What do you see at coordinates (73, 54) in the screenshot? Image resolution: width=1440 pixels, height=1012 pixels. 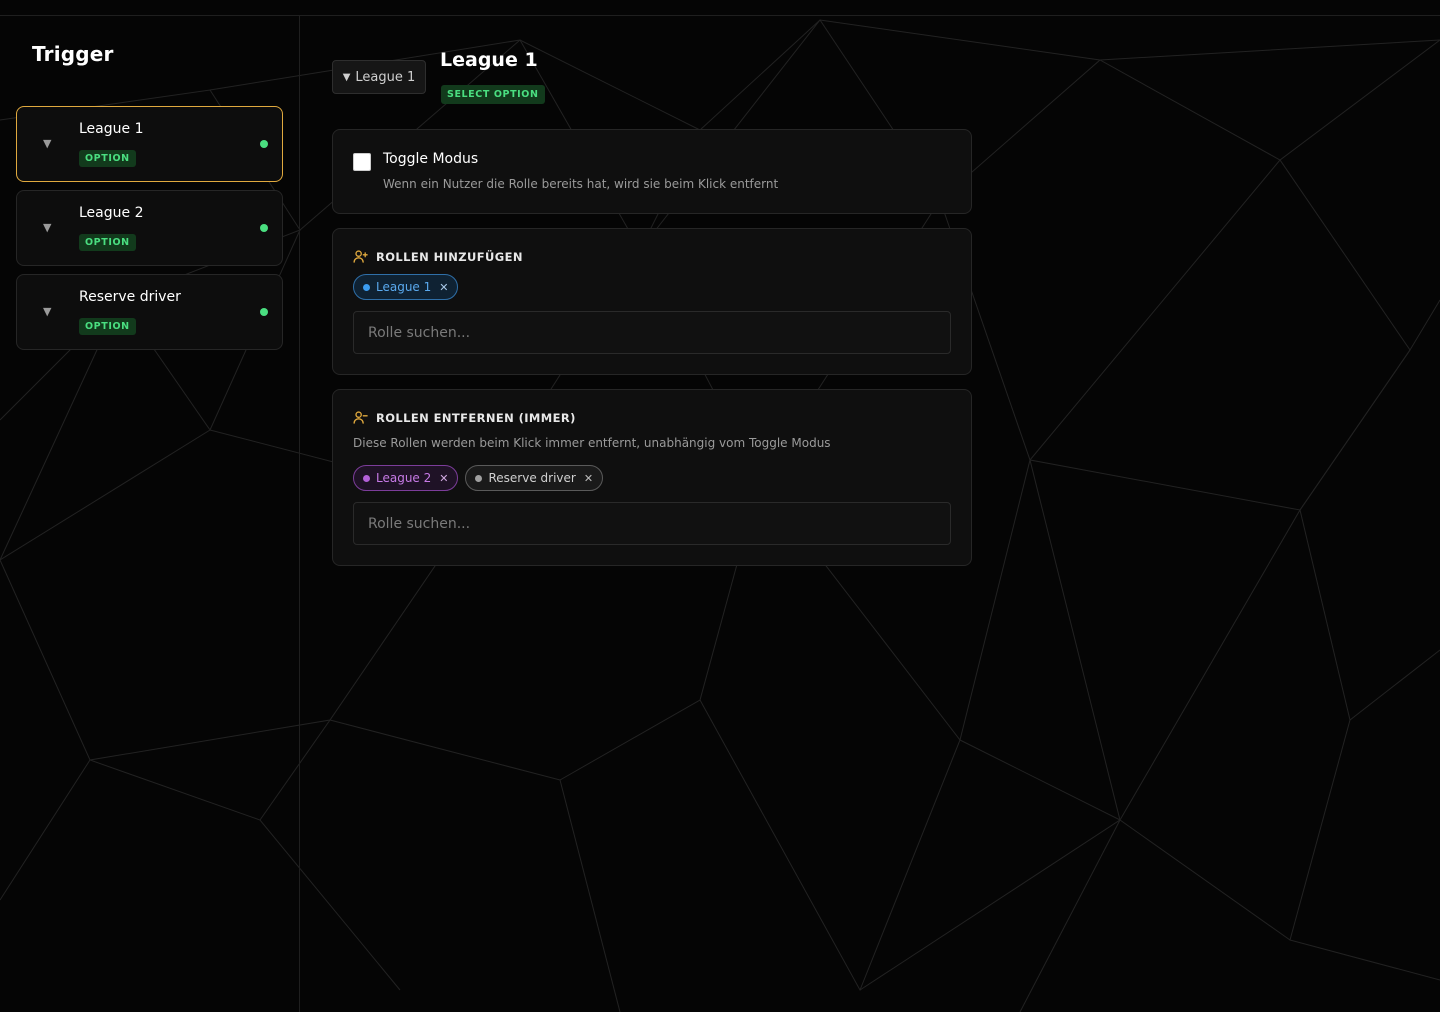 I see `sidebar-title: Trigger` at bounding box center [73, 54].